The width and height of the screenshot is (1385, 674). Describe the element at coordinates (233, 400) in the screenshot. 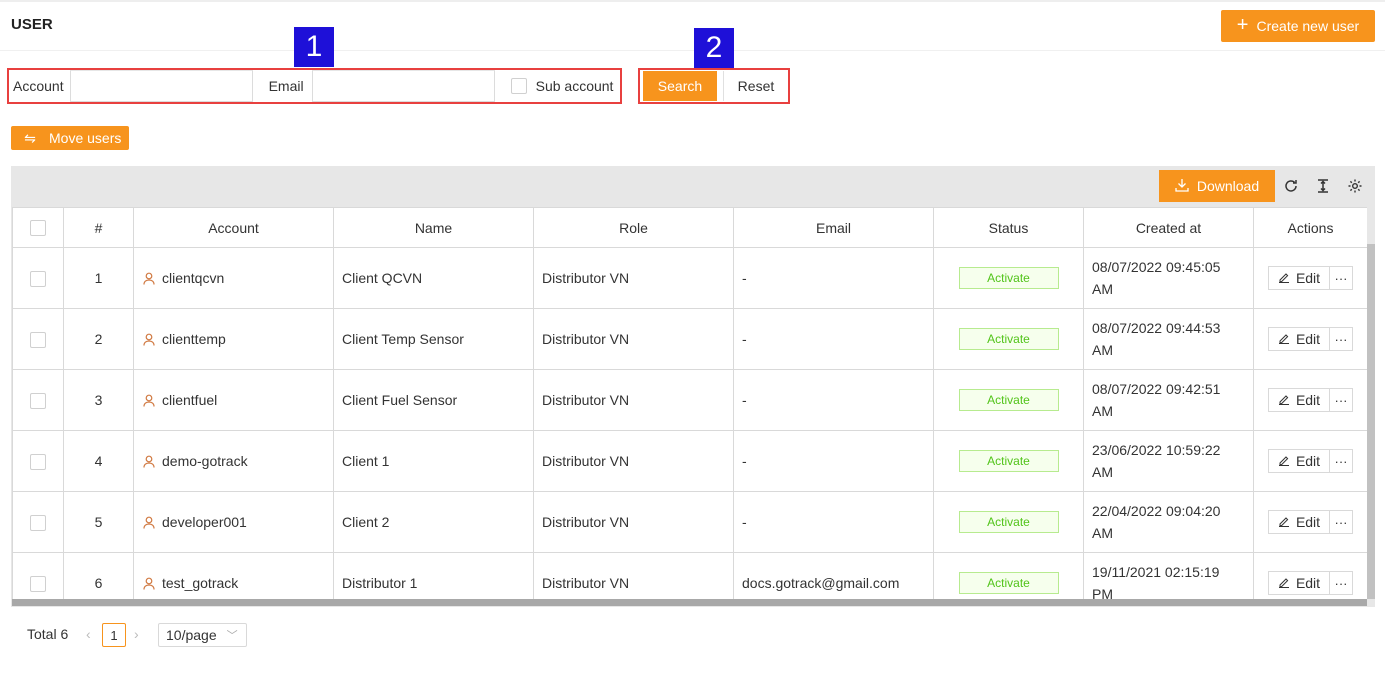

I see `account-cell: clientfuel` at that location.